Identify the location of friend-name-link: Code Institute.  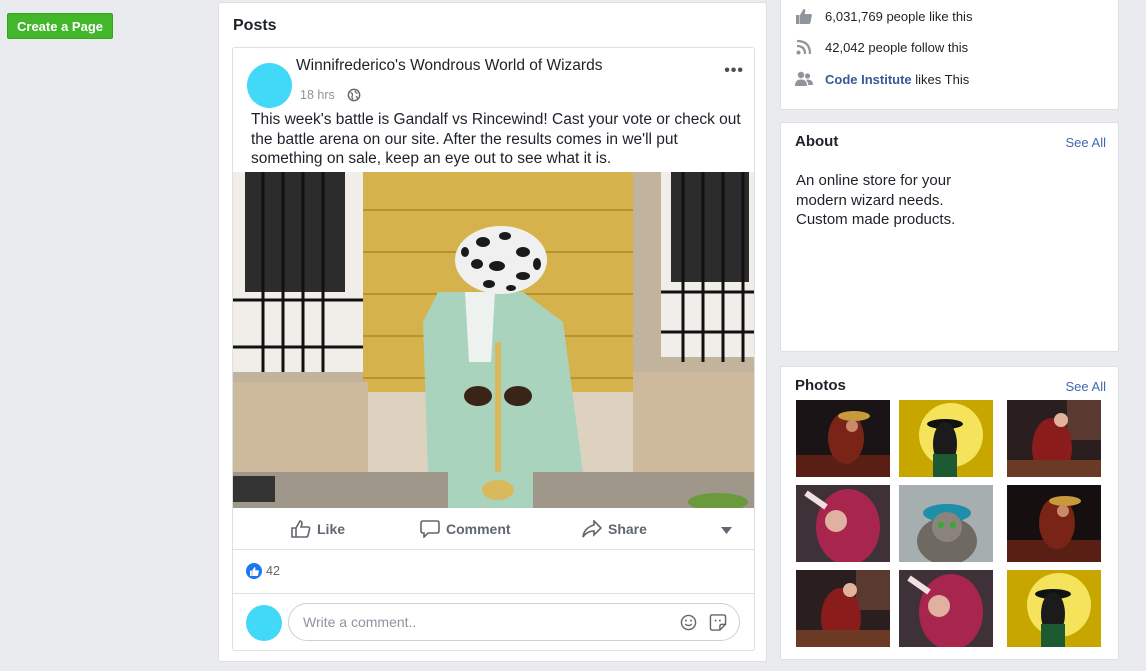
(868, 79).